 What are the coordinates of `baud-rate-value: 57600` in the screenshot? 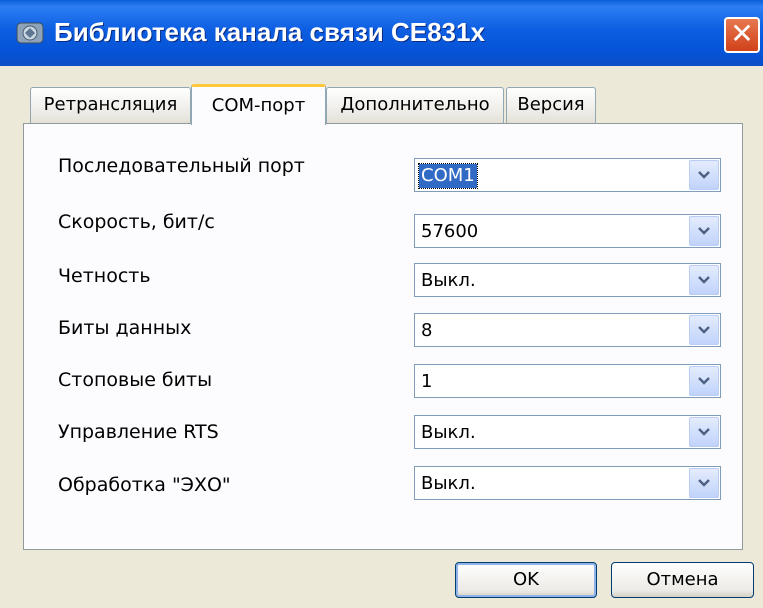 It's located at (450, 231).